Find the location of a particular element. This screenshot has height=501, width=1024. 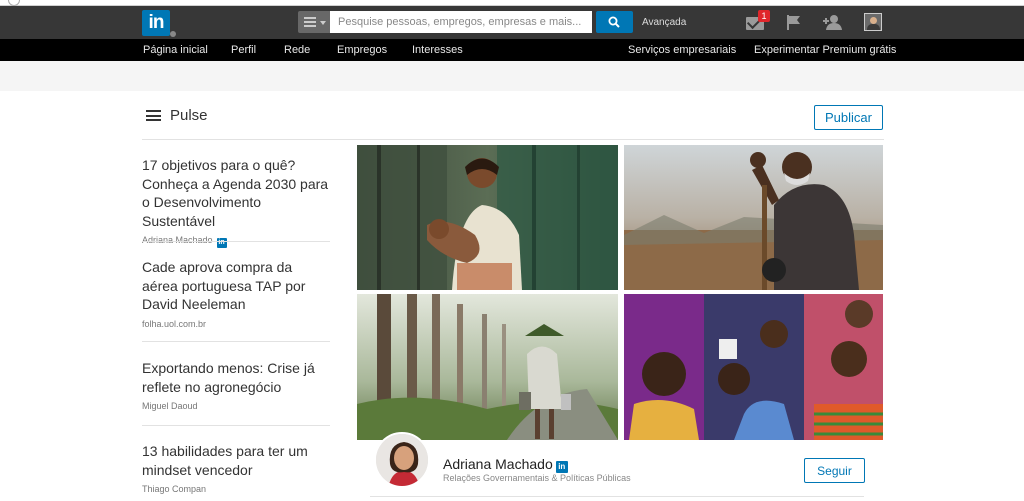

featured-photo-elder is located at coordinates (753, 217).